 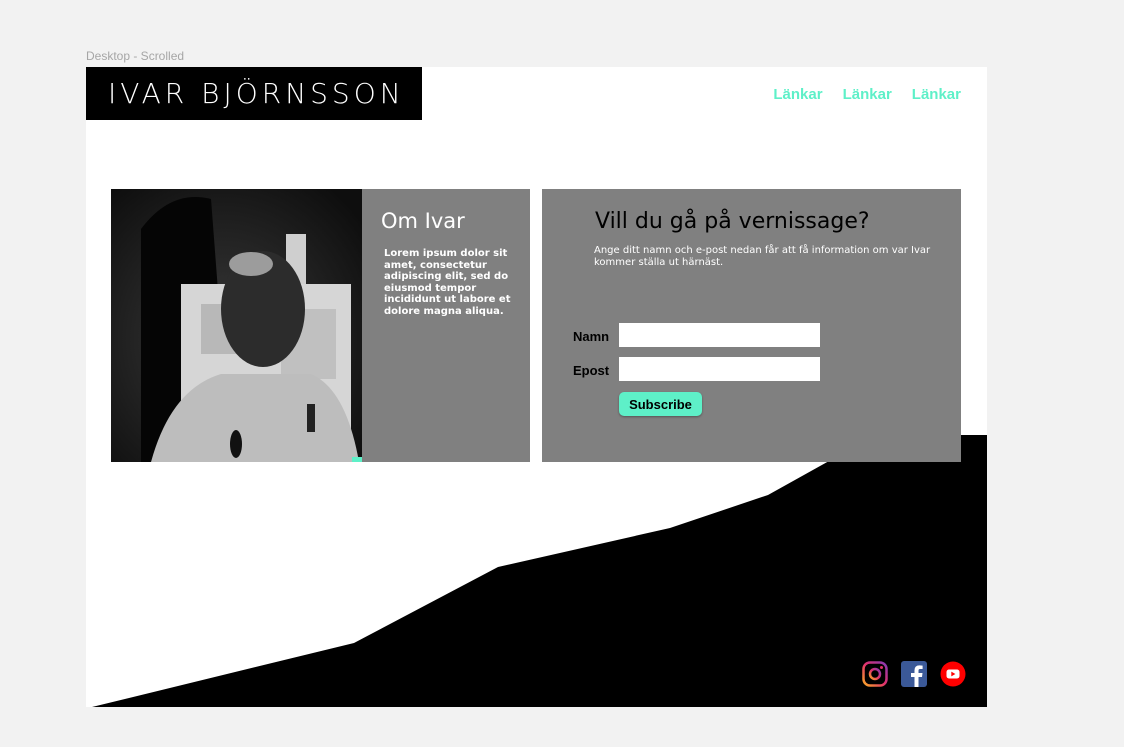 What do you see at coordinates (591, 336) in the screenshot?
I see `name-label: Namn` at bounding box center [591, 336].